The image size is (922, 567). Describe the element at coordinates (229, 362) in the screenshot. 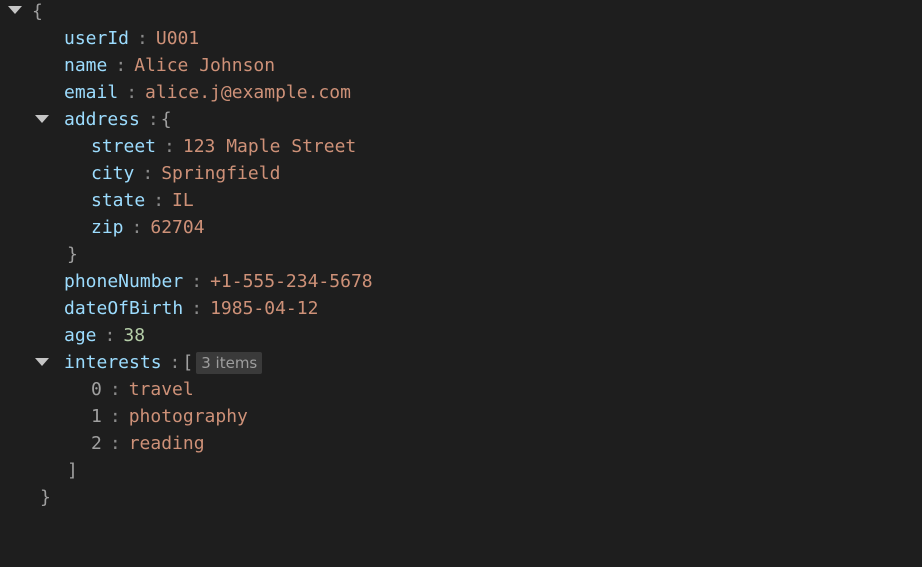

I see `item-count-badge: 3 items` at that location.